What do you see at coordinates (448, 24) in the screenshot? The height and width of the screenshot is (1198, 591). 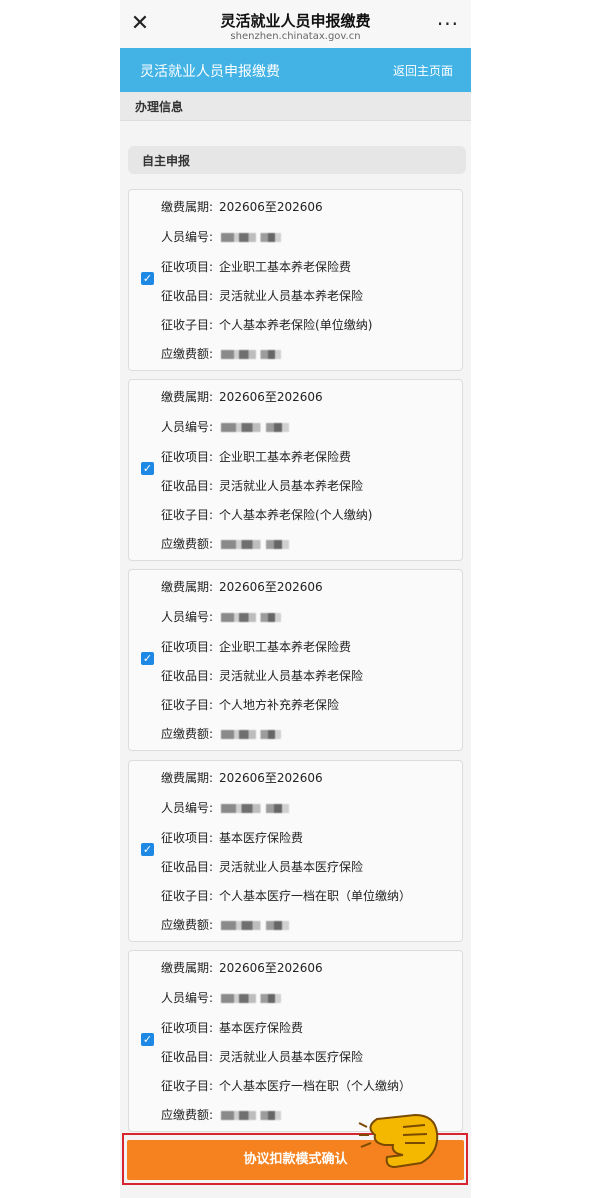 I see `more-menu-icon: ···` at bounding box center [448, 24].